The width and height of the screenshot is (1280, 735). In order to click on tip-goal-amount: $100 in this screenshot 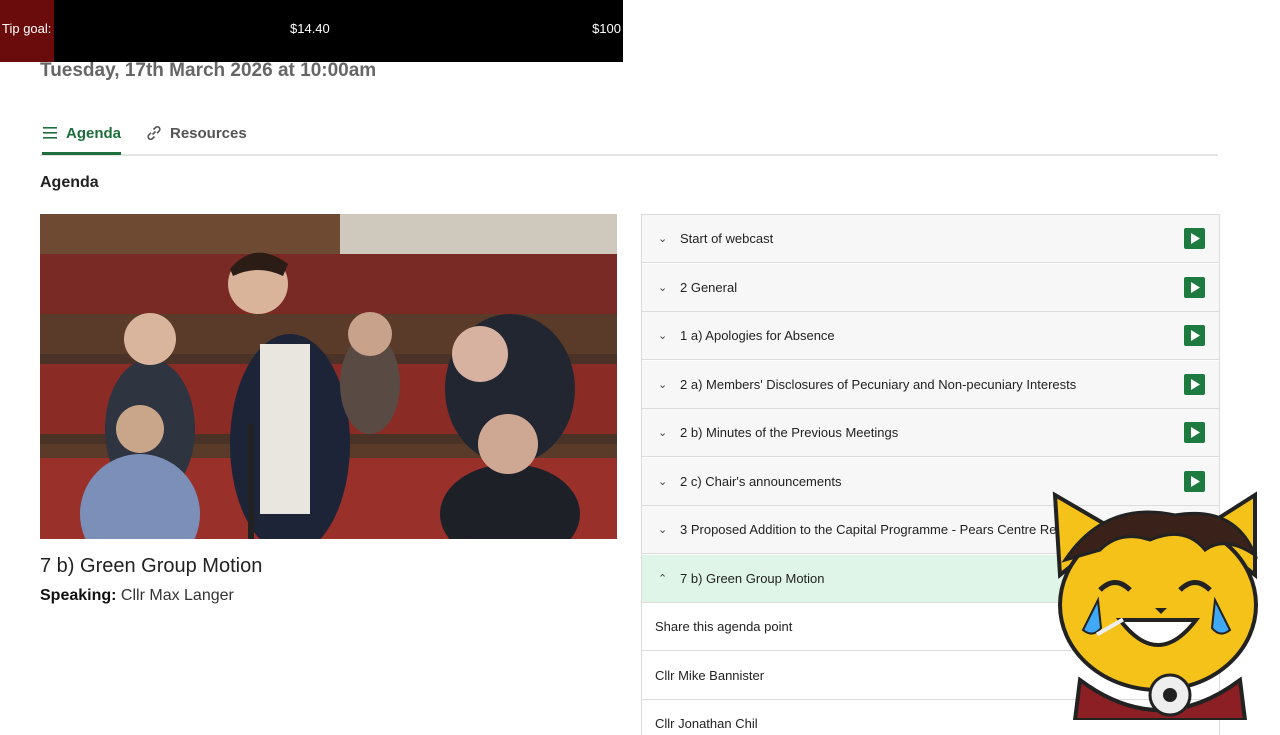, I will do `click(606, 28)`.